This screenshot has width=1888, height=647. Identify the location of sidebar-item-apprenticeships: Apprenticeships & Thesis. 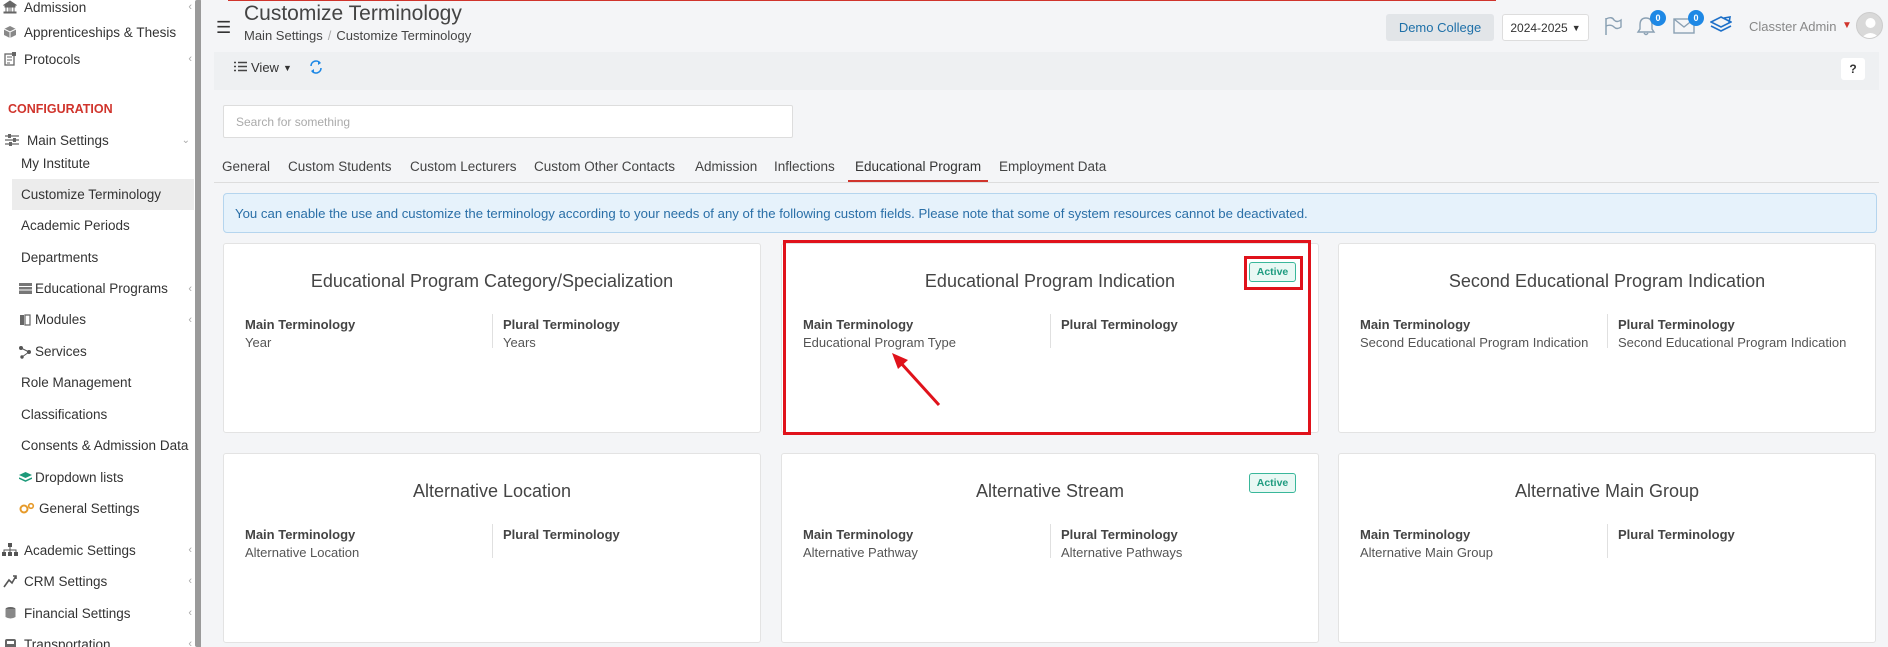
(97, 32).